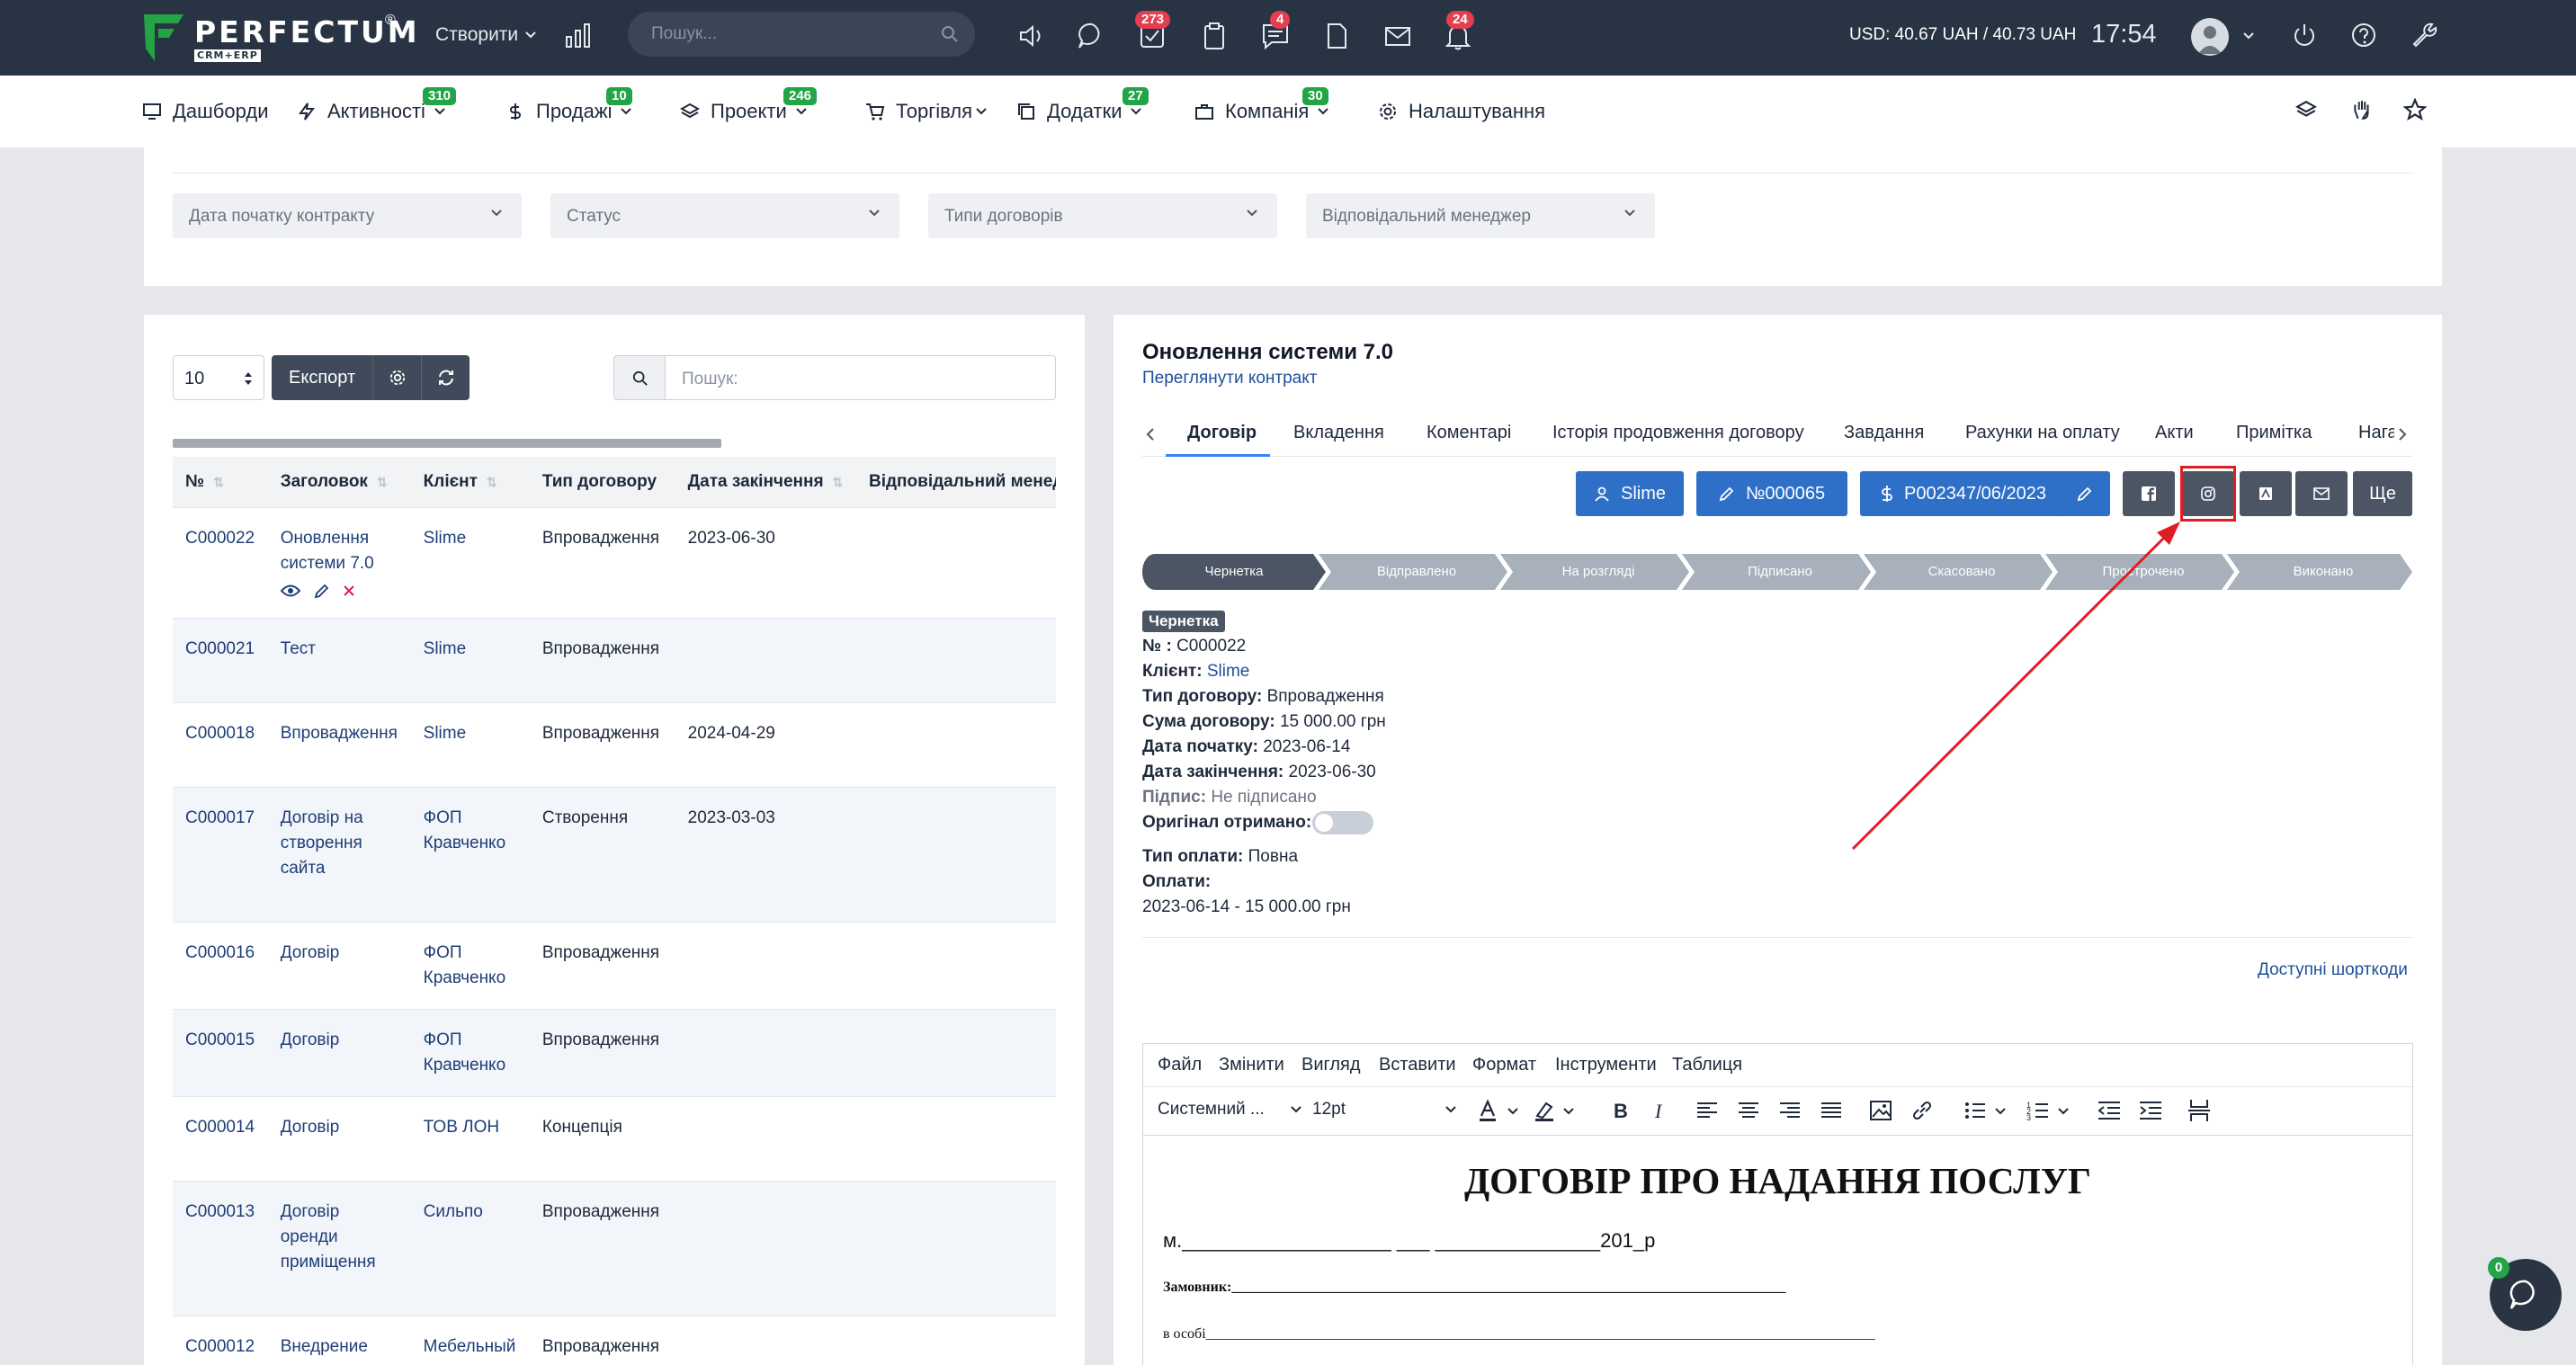 This screenshot has height=1365, width=2576. I want to click on pipeline-step-done: Виконано, so click(2323, 572).